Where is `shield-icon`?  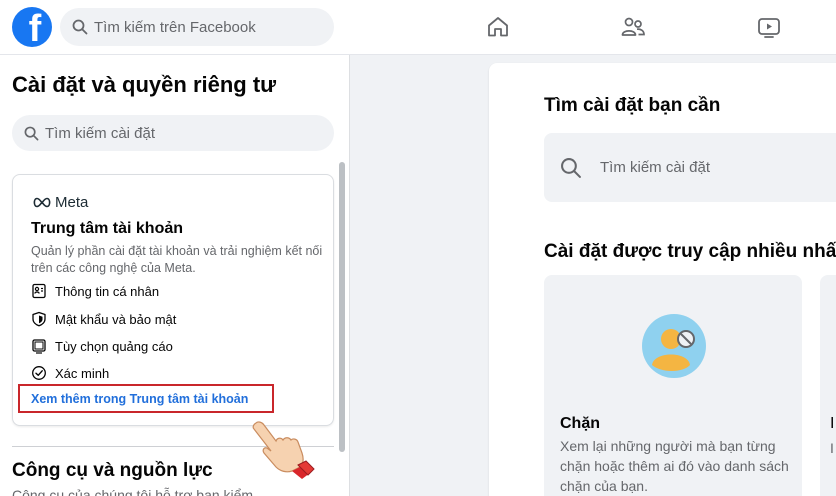 shield-icon is located at coordinates (39, 319).